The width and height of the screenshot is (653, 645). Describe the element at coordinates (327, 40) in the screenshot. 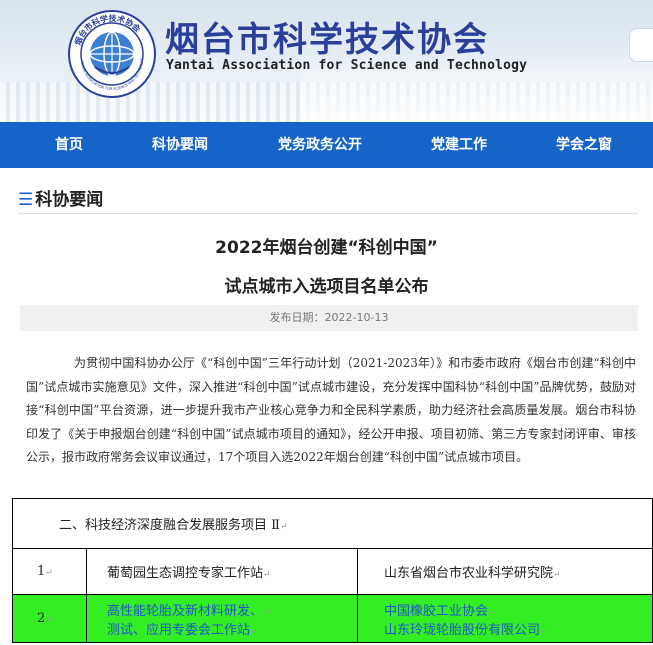

I see `site-title: 烟台市科学技术协会` at that location.